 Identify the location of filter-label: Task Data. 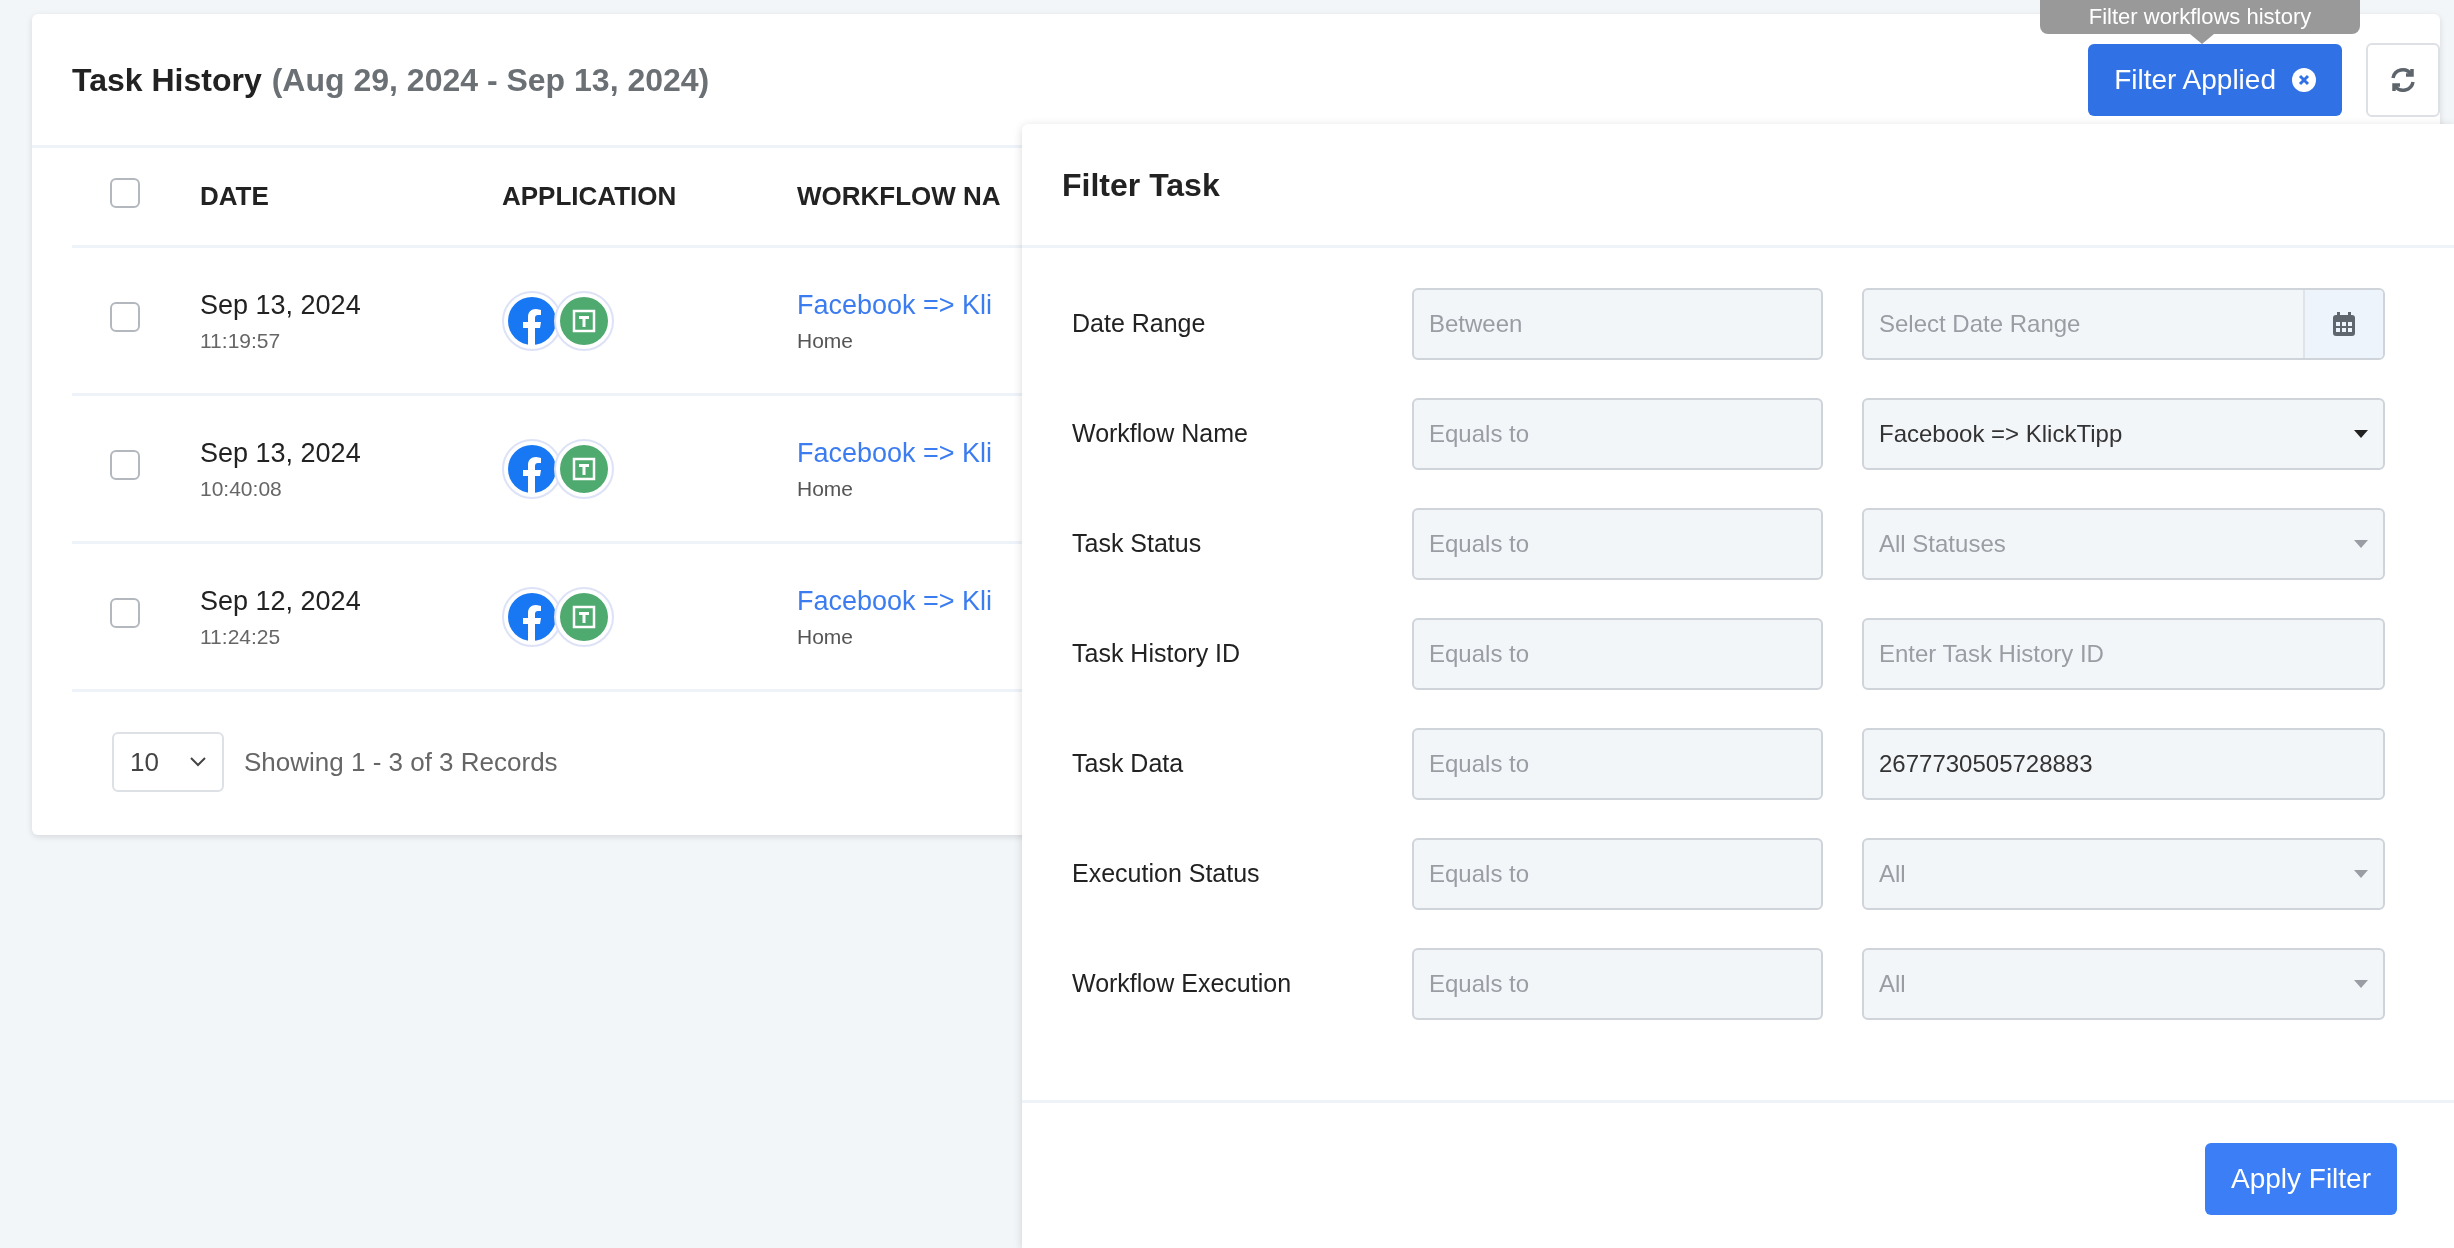
(1128, 764).